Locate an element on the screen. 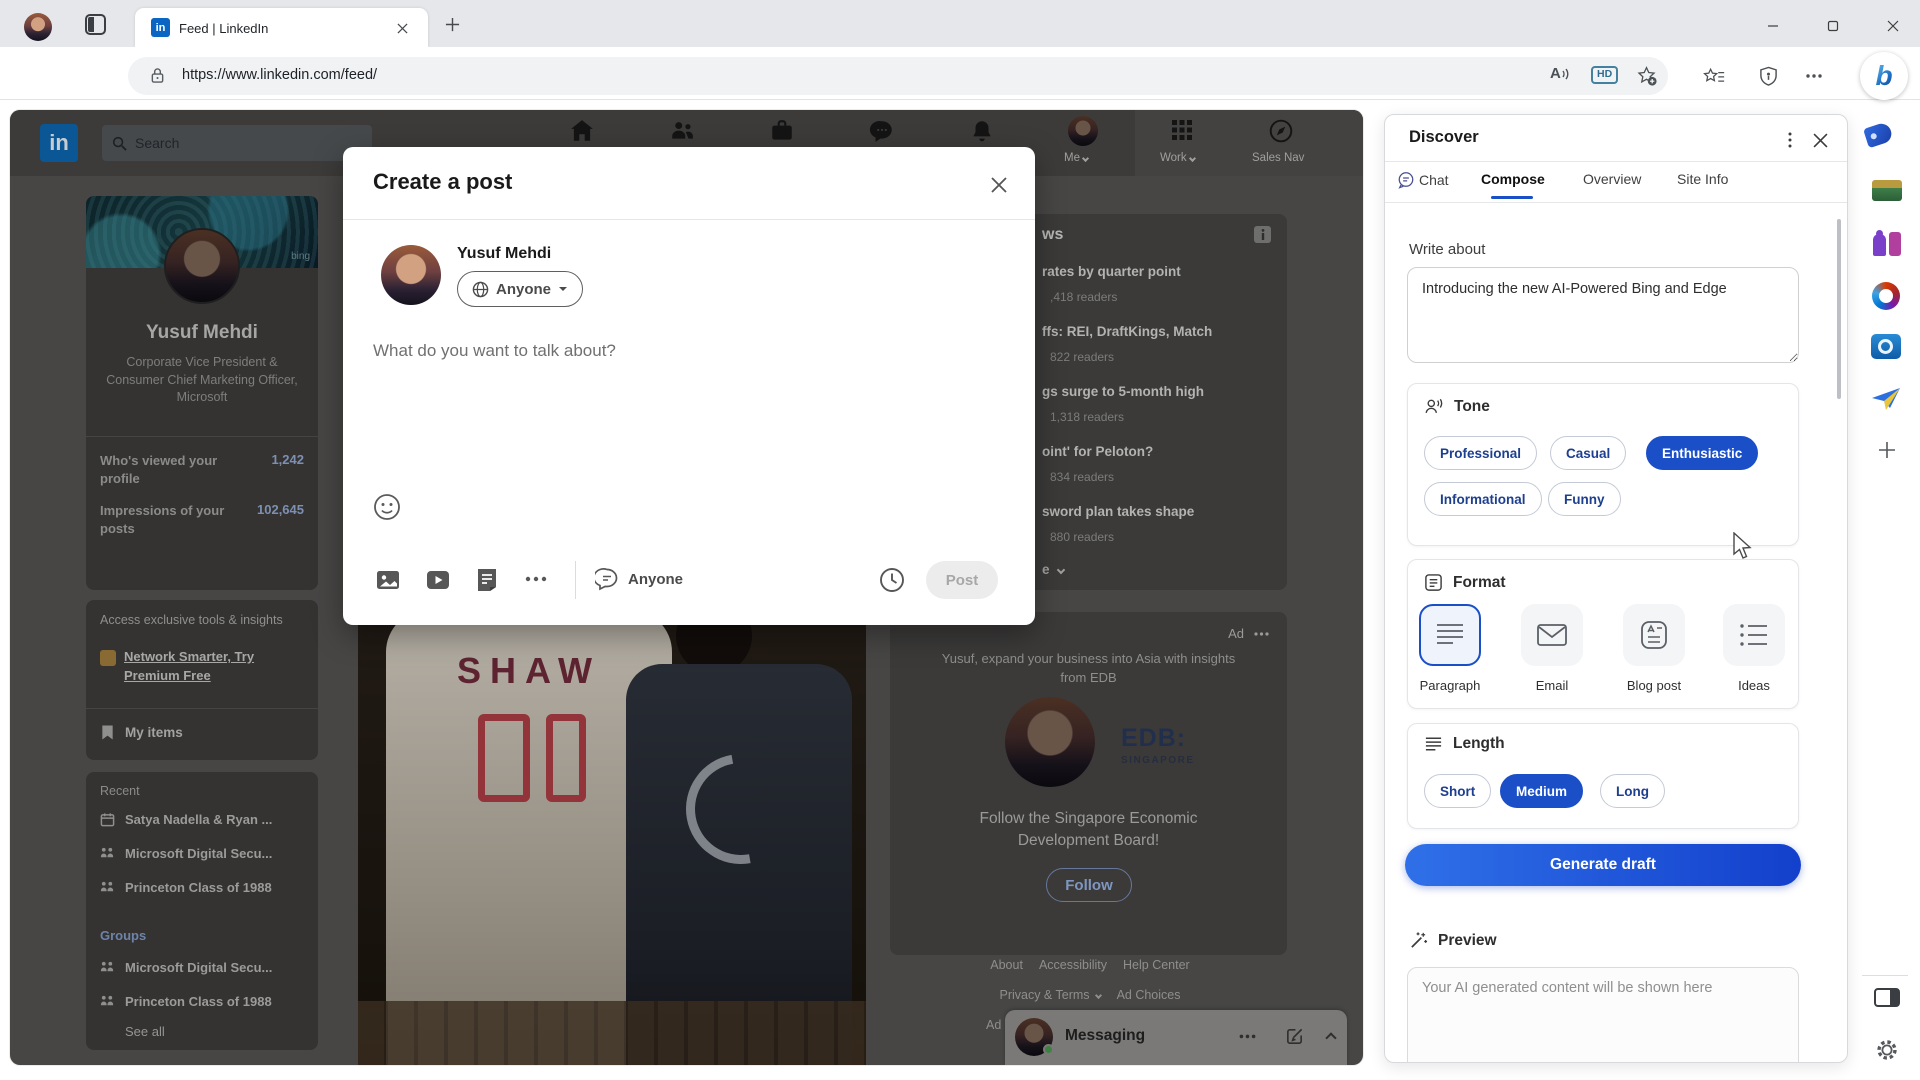  nav-notifications-icon is located at coordinates (982, 131).